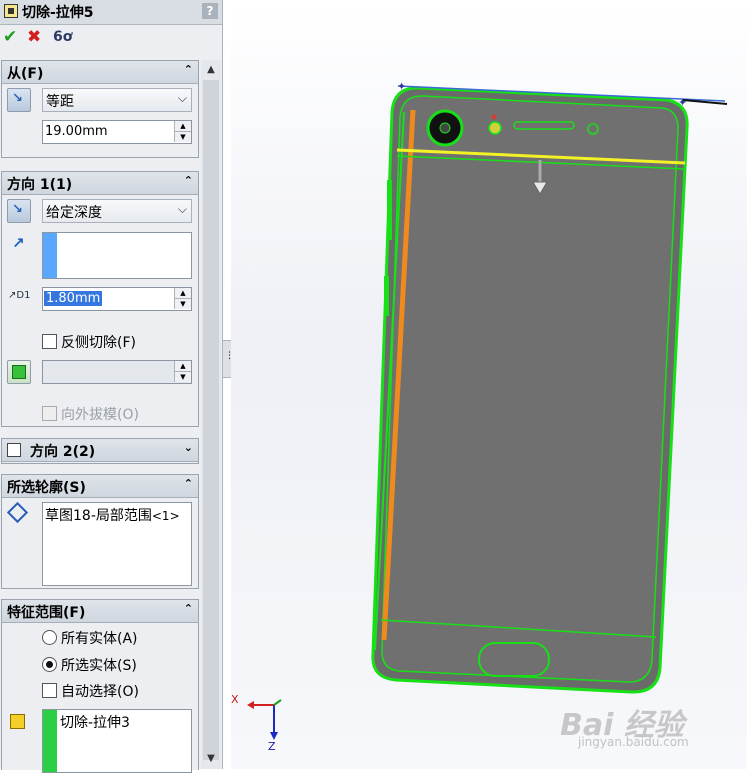 This screenshot has height=773, width=747. I want to click on group-direction2-title: 方向 2(2), so click(63, 452).